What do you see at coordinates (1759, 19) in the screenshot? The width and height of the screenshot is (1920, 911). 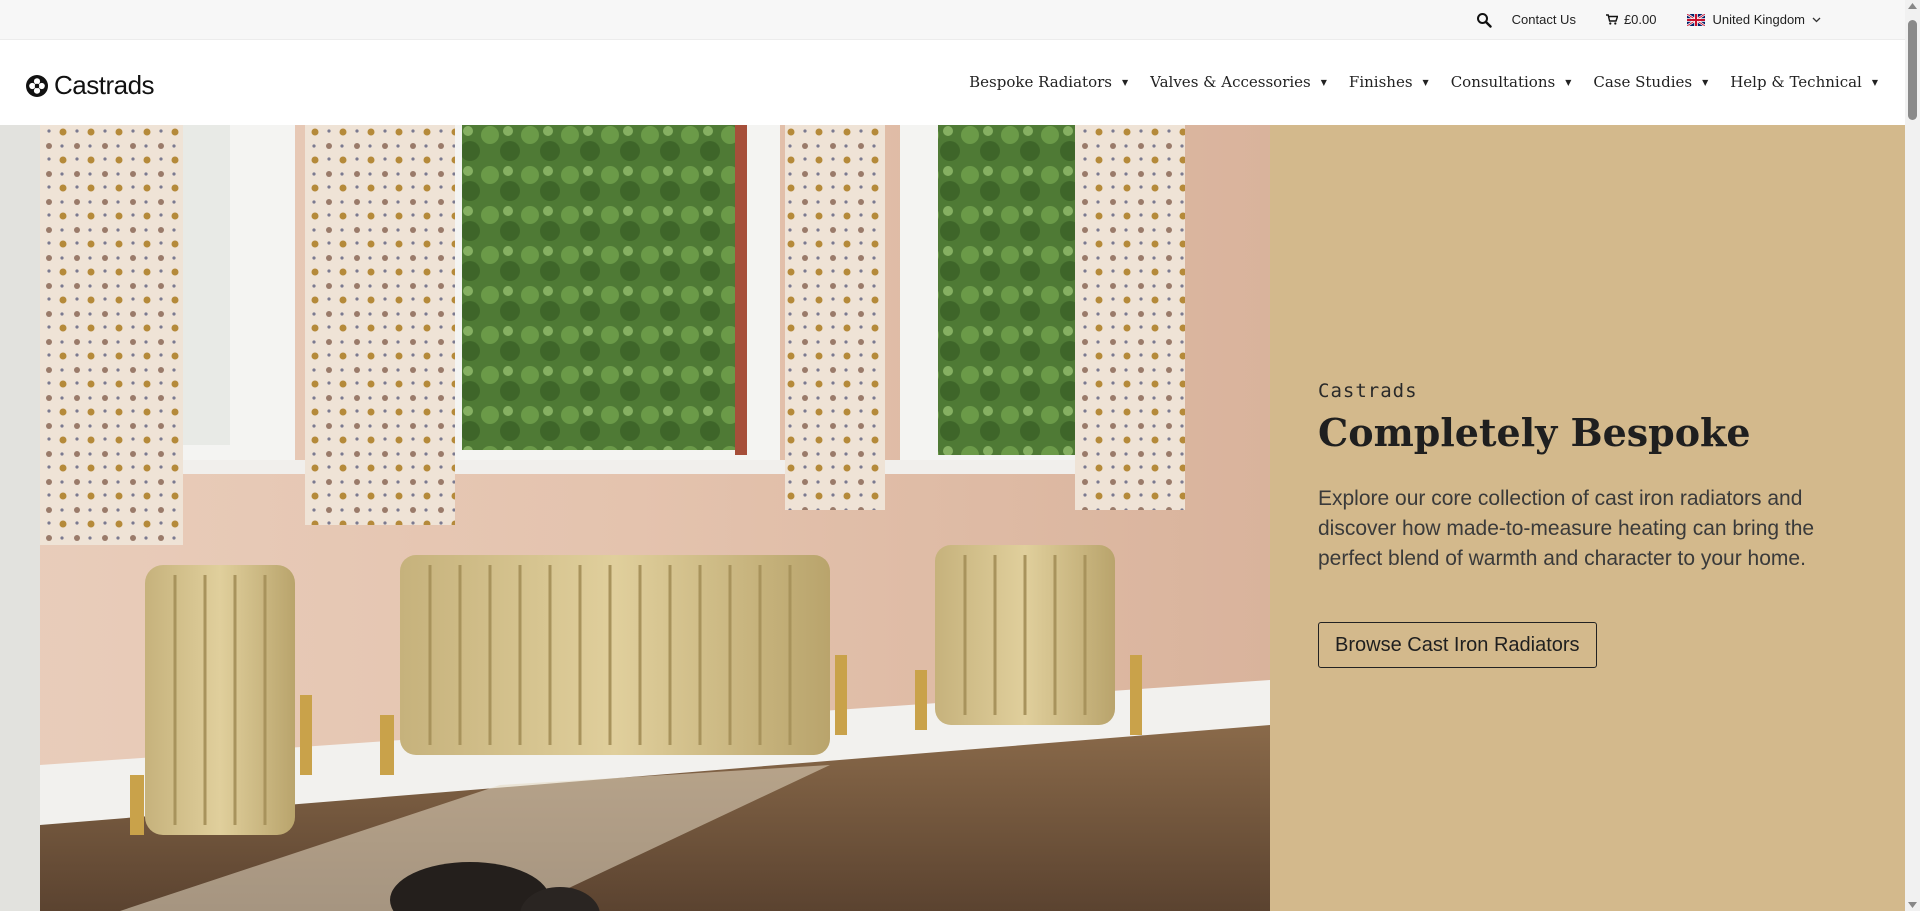 I see `region-label: United Kingdom` at bounding box center [1759, 19].